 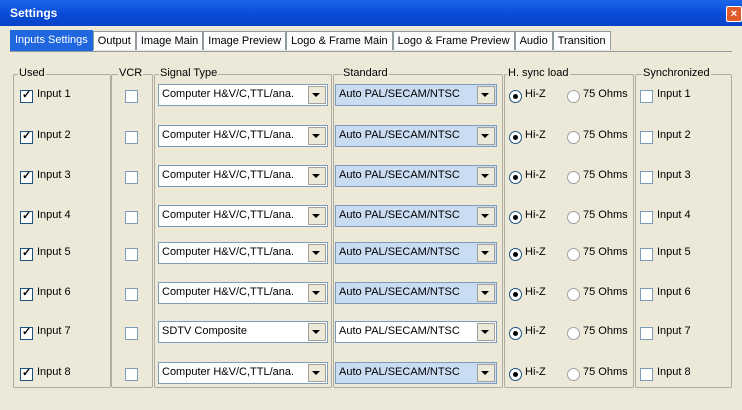 What do you see at coordinates (683, 227) in the screenshot?
I see `synchronized-group: Synchronized` at bounding box center [683, 227].